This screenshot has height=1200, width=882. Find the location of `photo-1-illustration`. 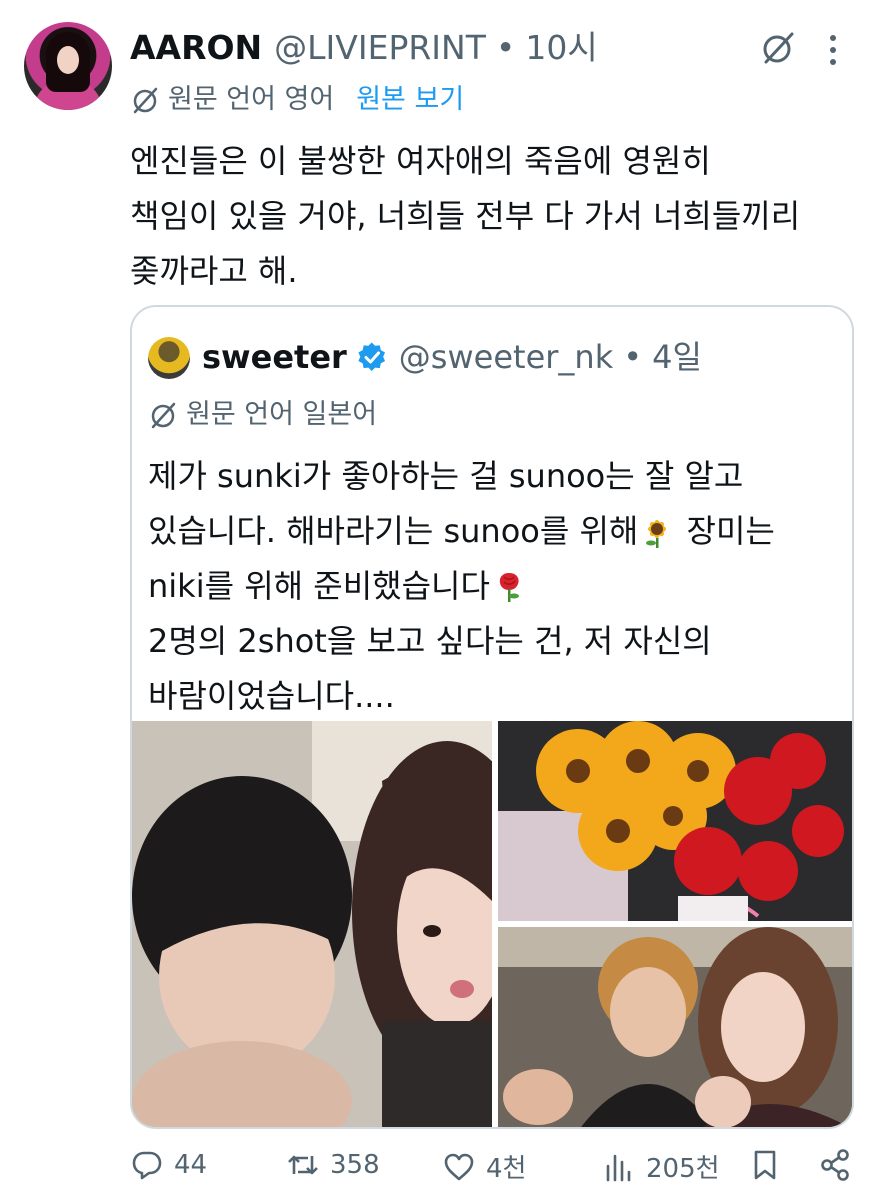

photo-1-illustration is located at coordinates (312, 924).